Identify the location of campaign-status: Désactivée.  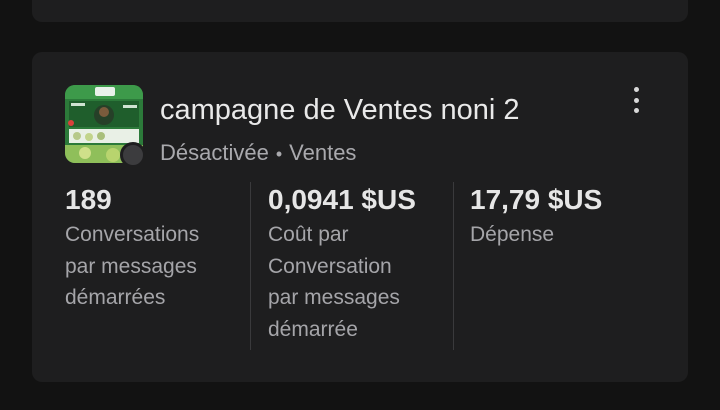
(214, 152).